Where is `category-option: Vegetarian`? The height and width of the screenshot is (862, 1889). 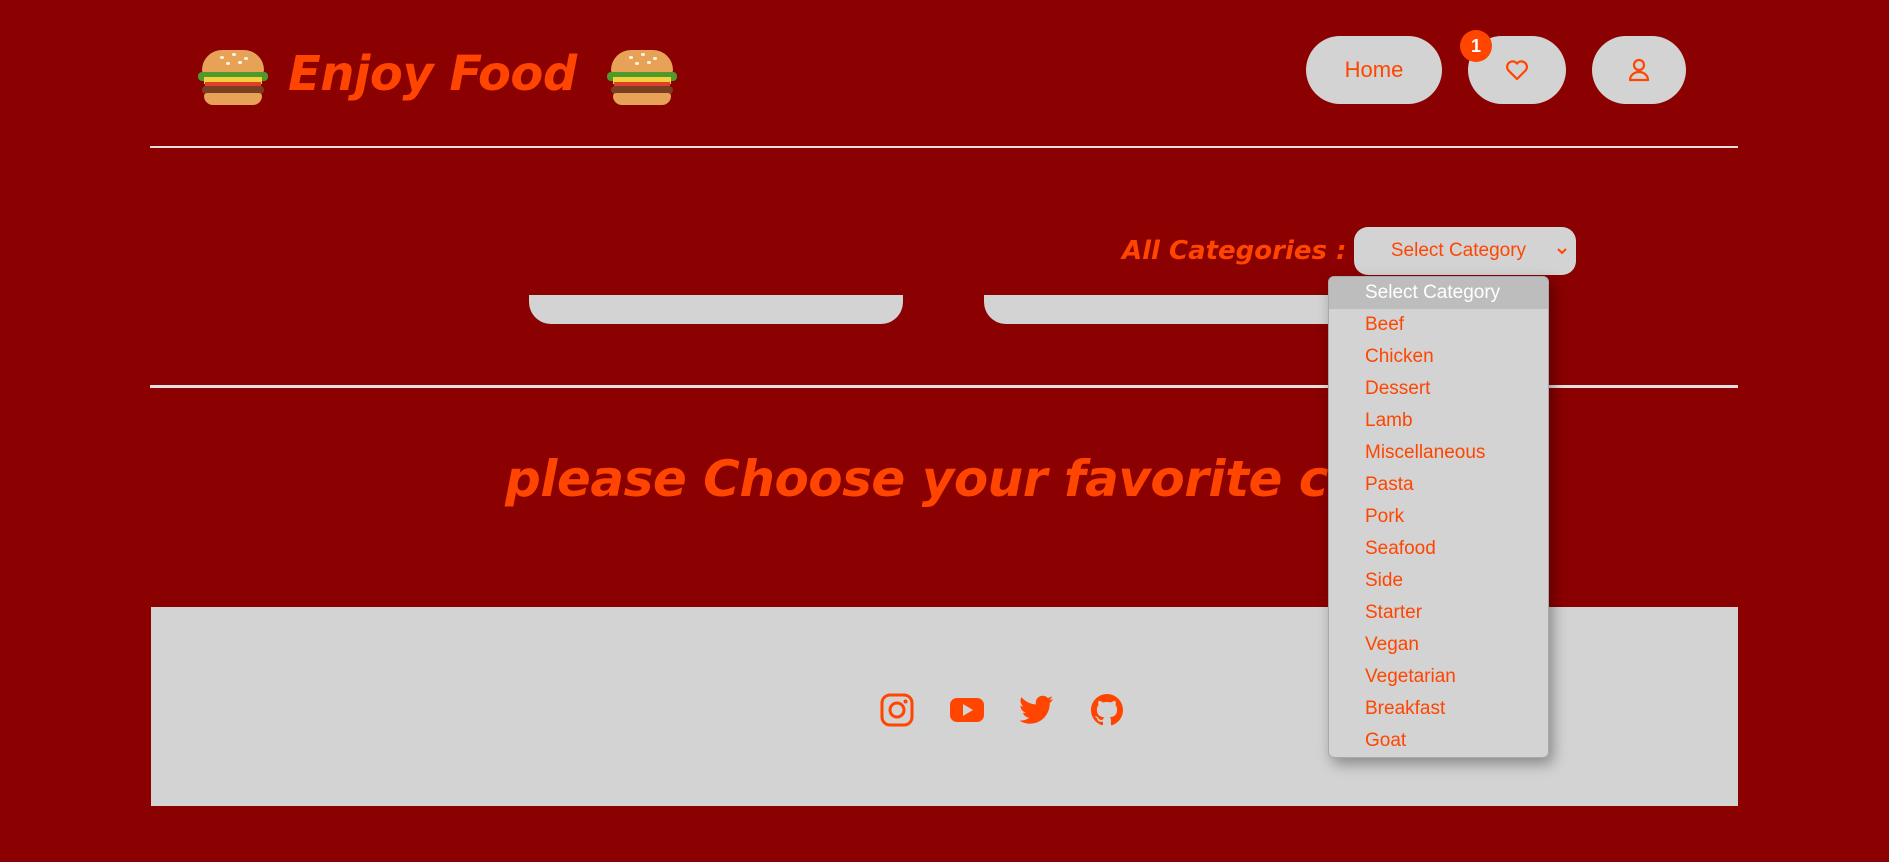 category-option: Vegetarian is located at coordinates (1438, 677).